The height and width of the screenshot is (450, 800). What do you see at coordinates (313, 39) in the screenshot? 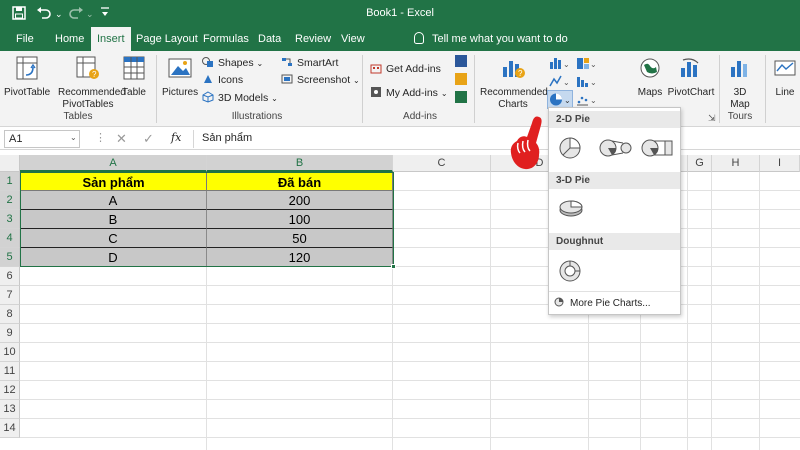
I see `tab-review: Review` at bounding box center [313, 39].